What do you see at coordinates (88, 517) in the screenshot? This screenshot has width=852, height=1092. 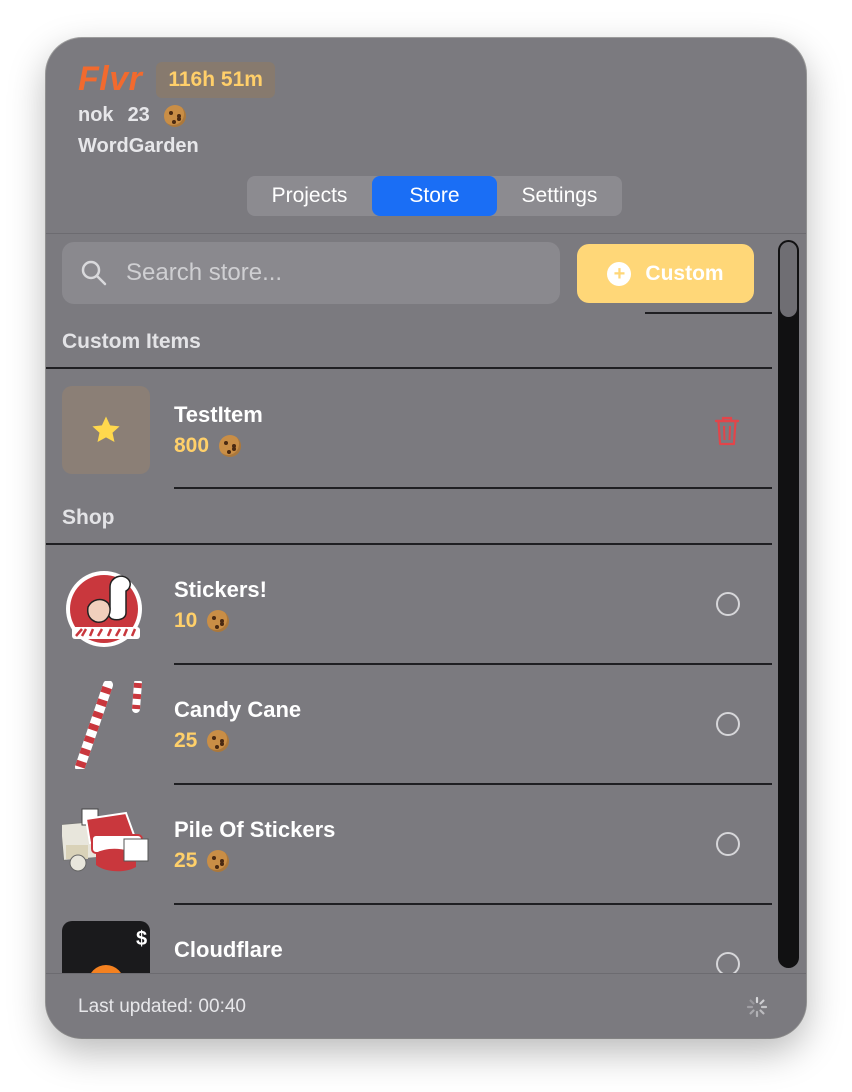 I see `section-title-shop: Shop` at bounding box center [88, 517].